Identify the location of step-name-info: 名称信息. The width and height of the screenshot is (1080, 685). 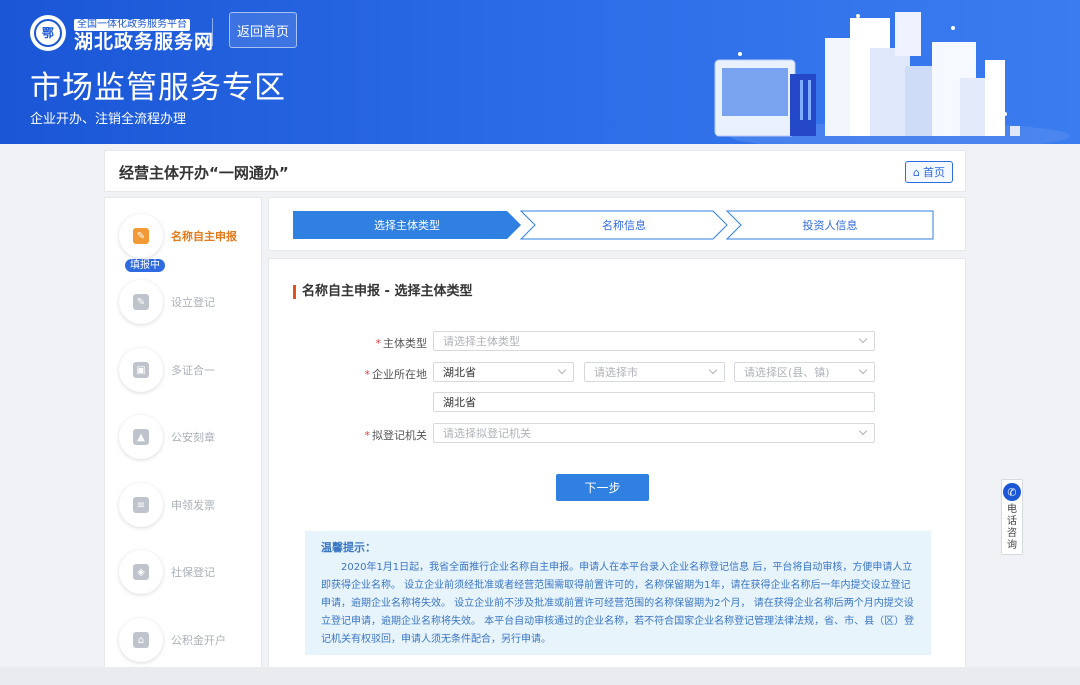
(624, 225).